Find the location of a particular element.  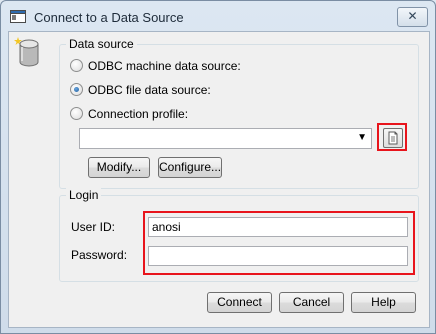

connect-button-label: Connect is located at coordinates (239, 302).